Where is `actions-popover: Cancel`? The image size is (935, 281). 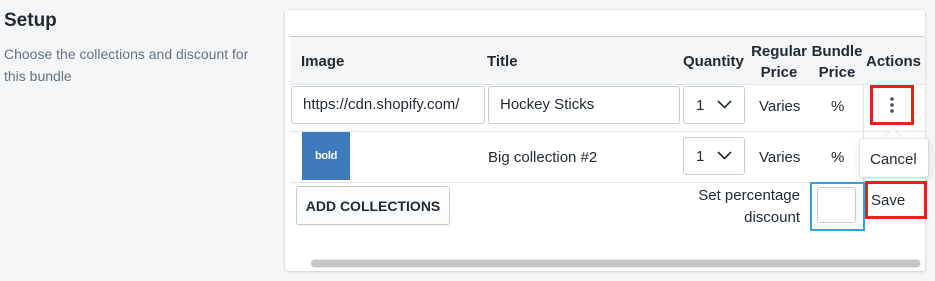 actions-popover: Cancel is located at coordinates (894, 158).